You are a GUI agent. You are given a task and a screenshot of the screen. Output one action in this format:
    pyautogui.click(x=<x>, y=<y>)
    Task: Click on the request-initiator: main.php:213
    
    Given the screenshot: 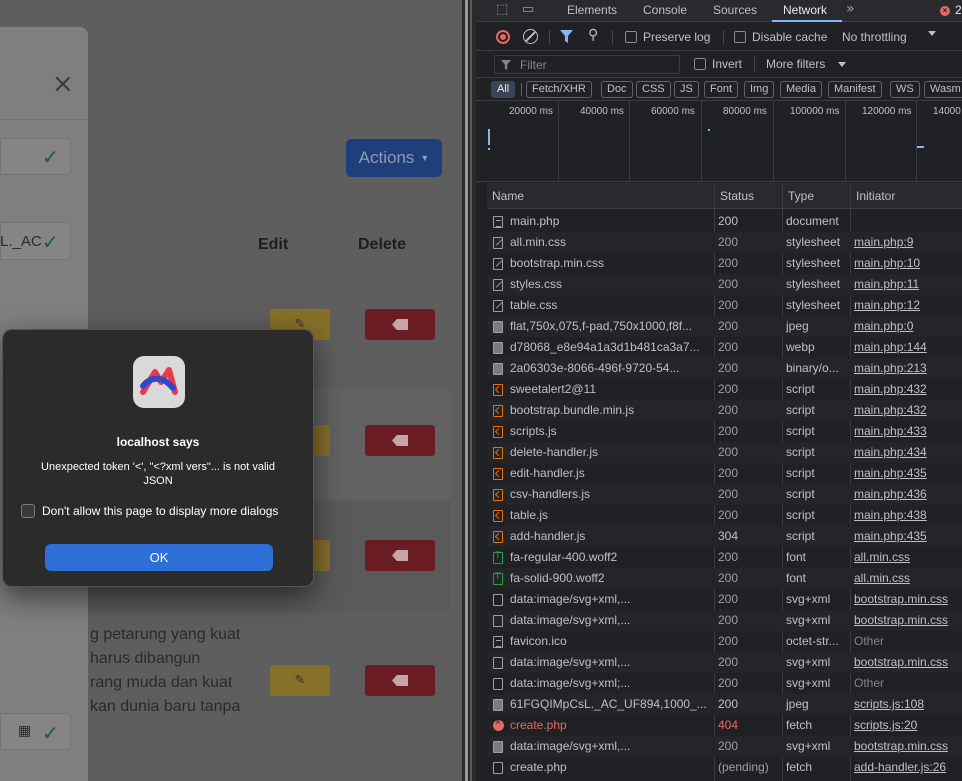 What is the action you would take?
    pyautogui.click(x=908, y=368)
    